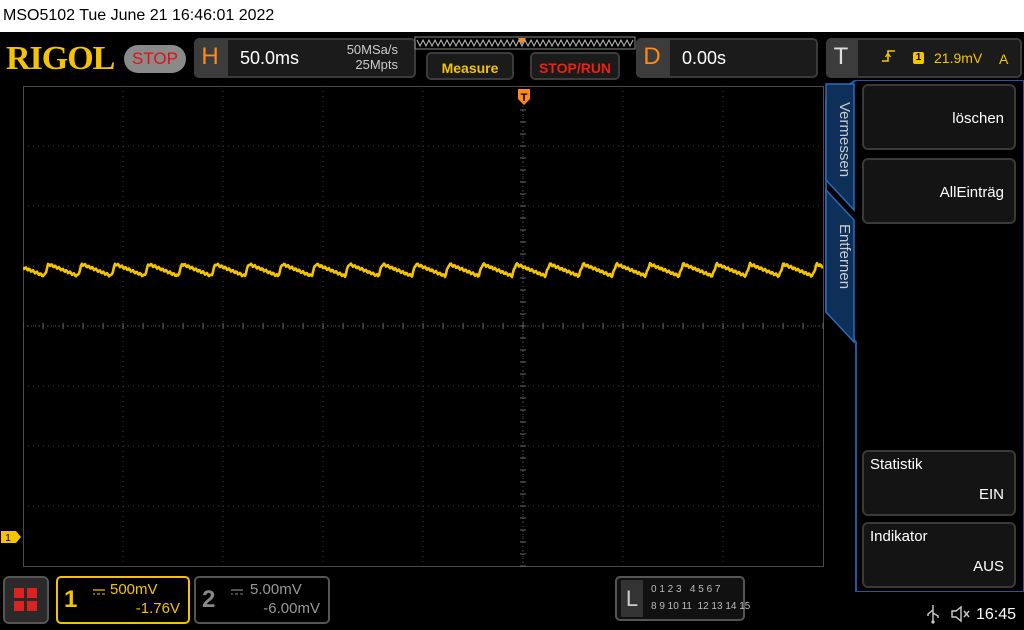 This screenshot has width=1024, height=630. Describe the element at coordinates (1004, 59) in the screenshot. I see `trigger-mode: A` at that location.